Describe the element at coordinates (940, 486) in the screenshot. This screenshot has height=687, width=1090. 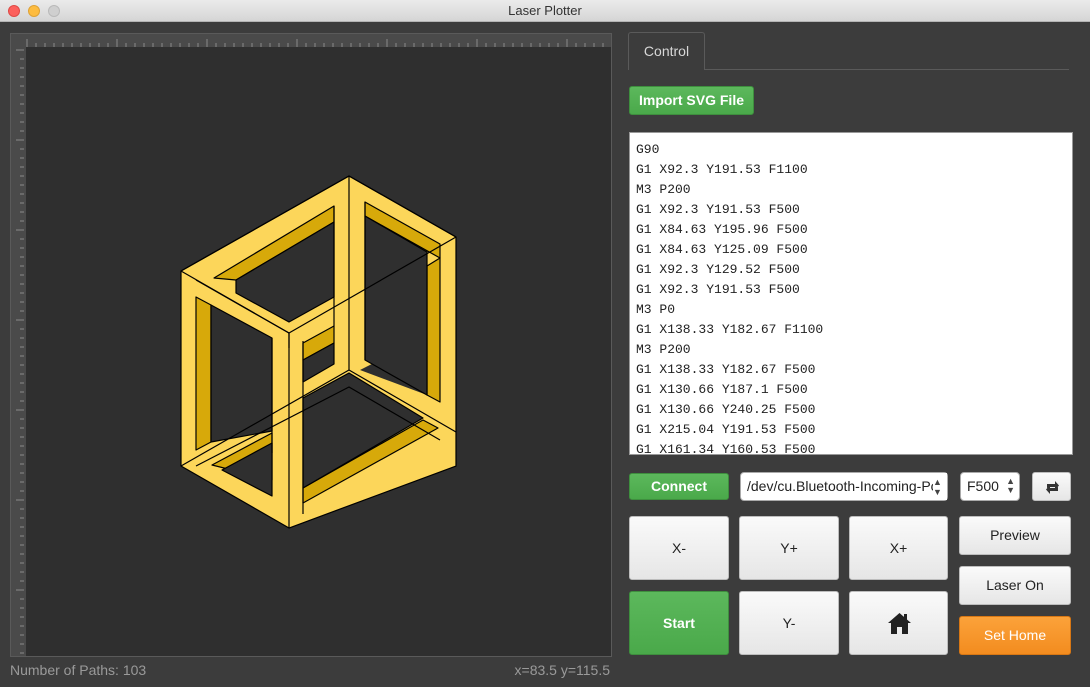
I see `port-select-arrows-icon: ▲ ▼` at that location.